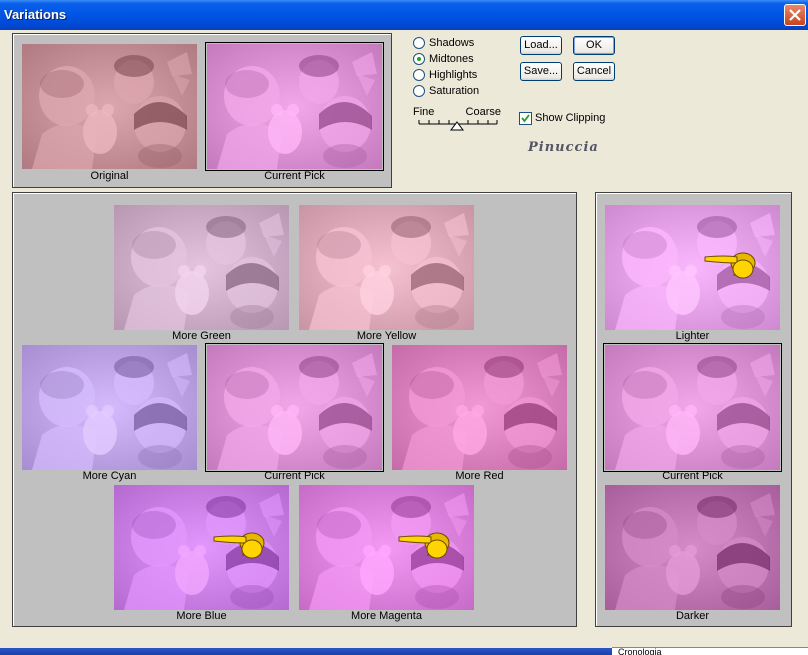 This screenshot has height=655, width=808. Describe the element at coordinates (640, 651) in the screenshot. I see `taskbar-panel-label: Cronologia` at that location.